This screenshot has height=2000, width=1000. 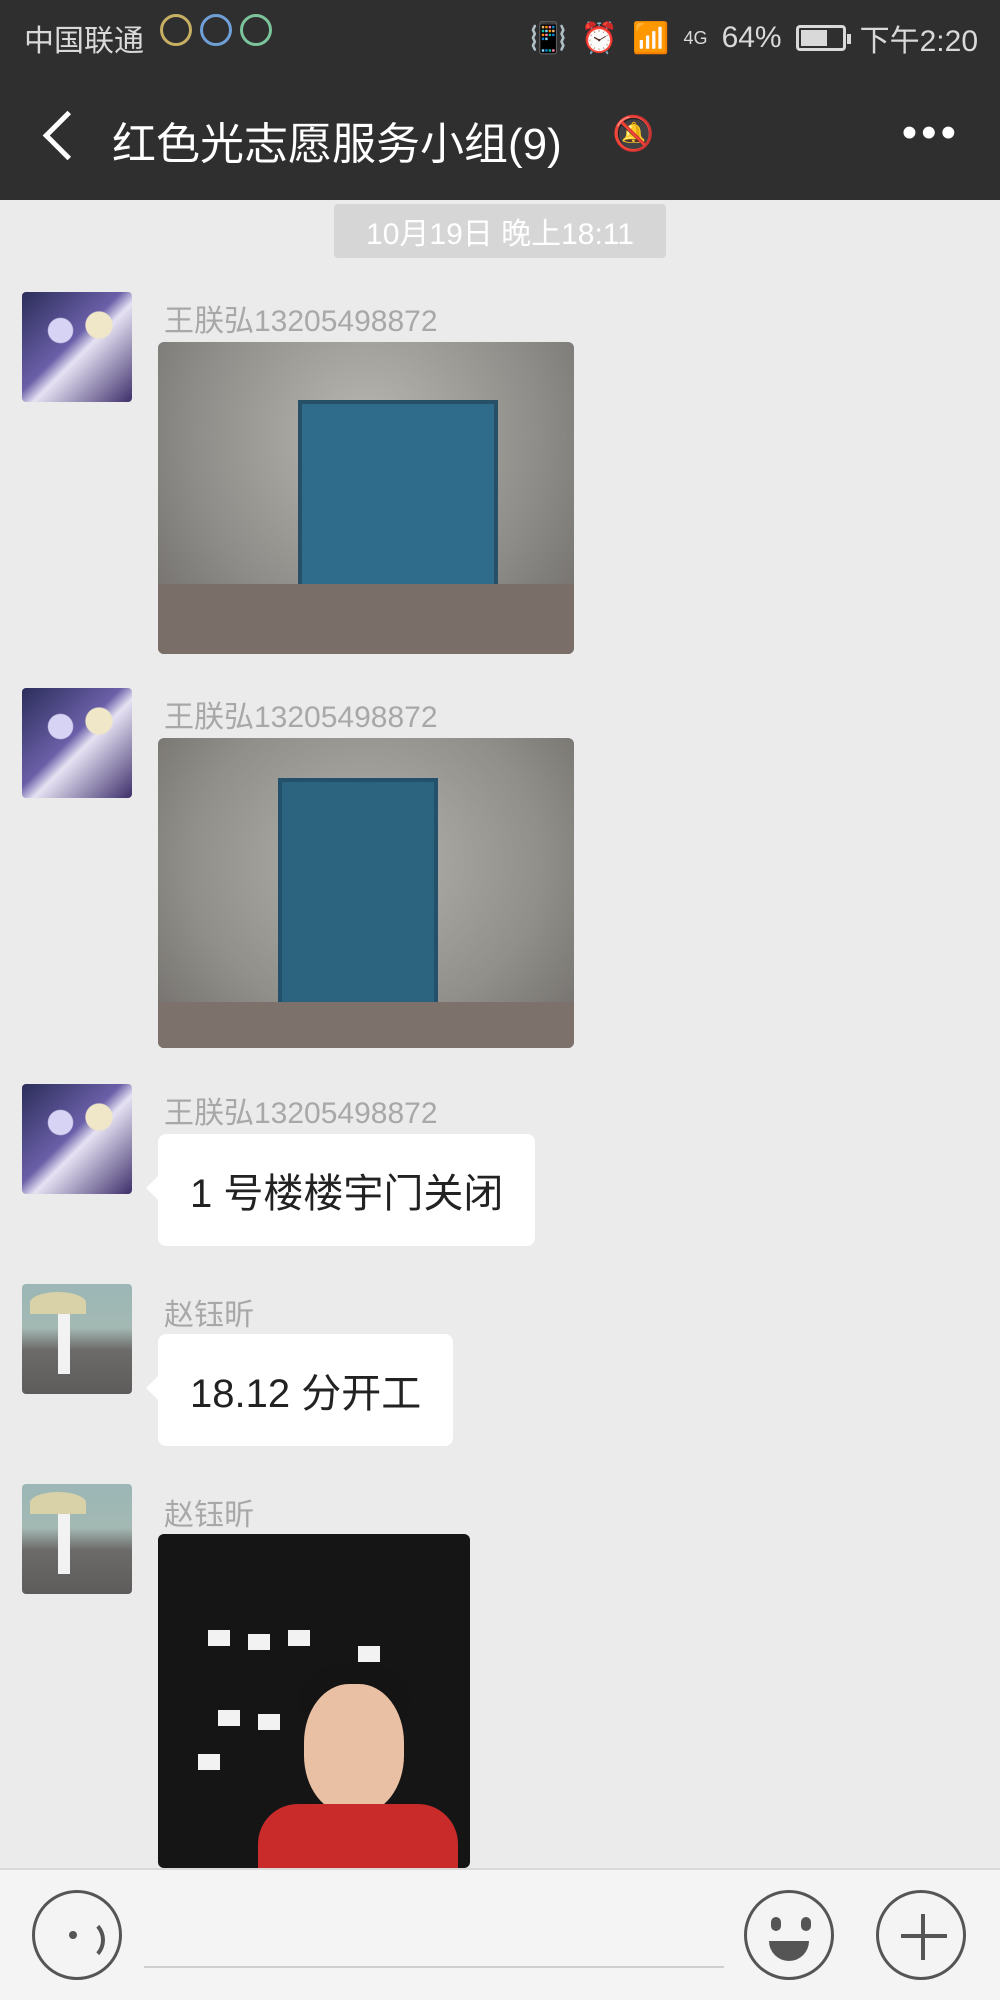 I want to click on status-right: 📳 ⏰ 📶 4G 64% 下午2:20, so click(x=753, y=38).